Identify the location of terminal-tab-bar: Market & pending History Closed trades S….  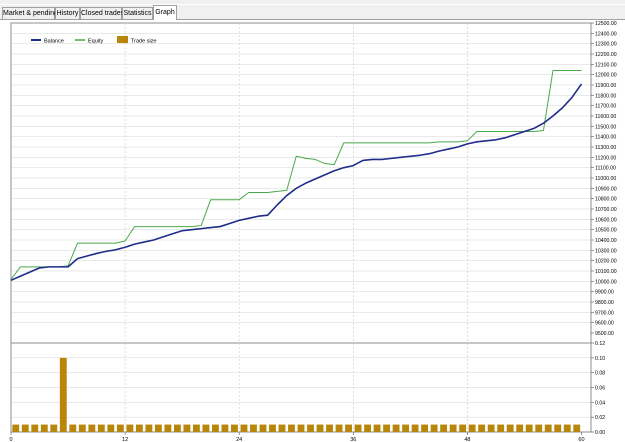
(312, 12).